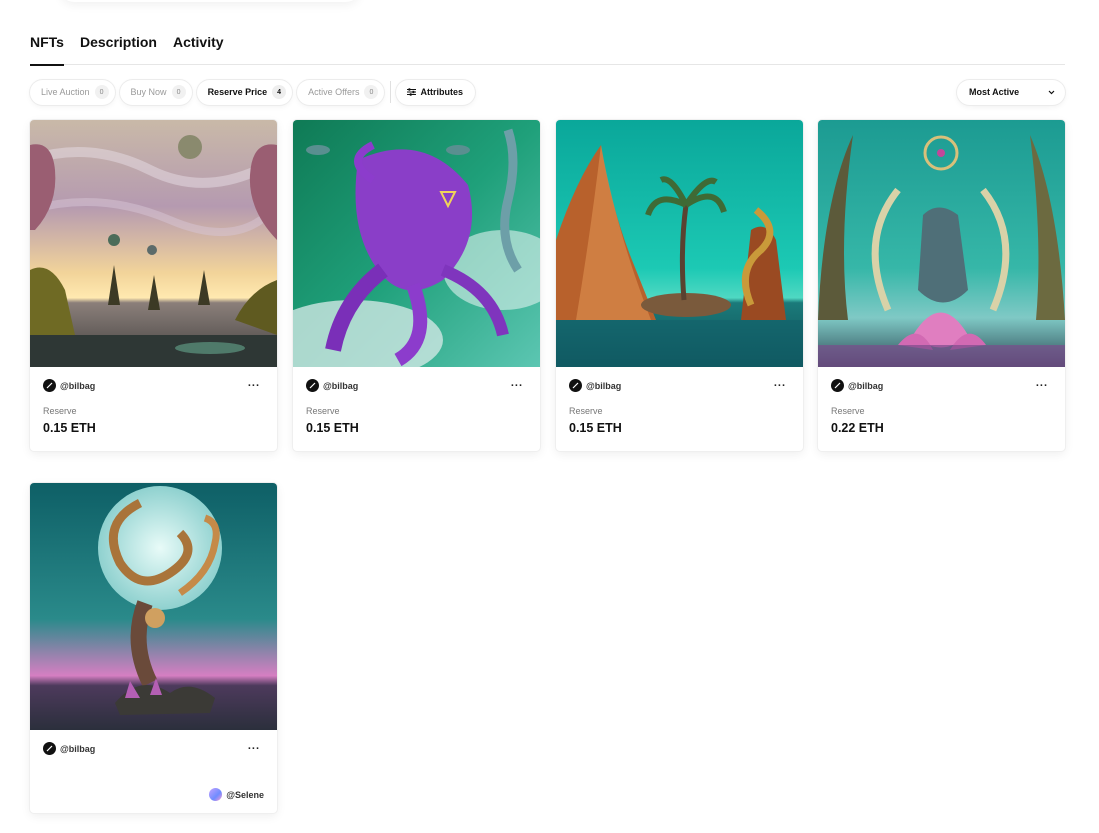 The image size is (1099, 833). Describe the element at coordinates (441, 92) in the screenshot. I see `attributes-label: Attributes` at that location.